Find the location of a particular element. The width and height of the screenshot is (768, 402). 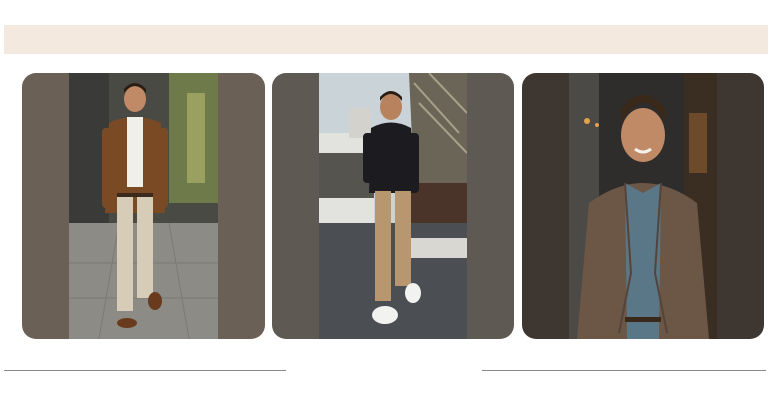

photo-3-image is located at coordinates (643, 206).